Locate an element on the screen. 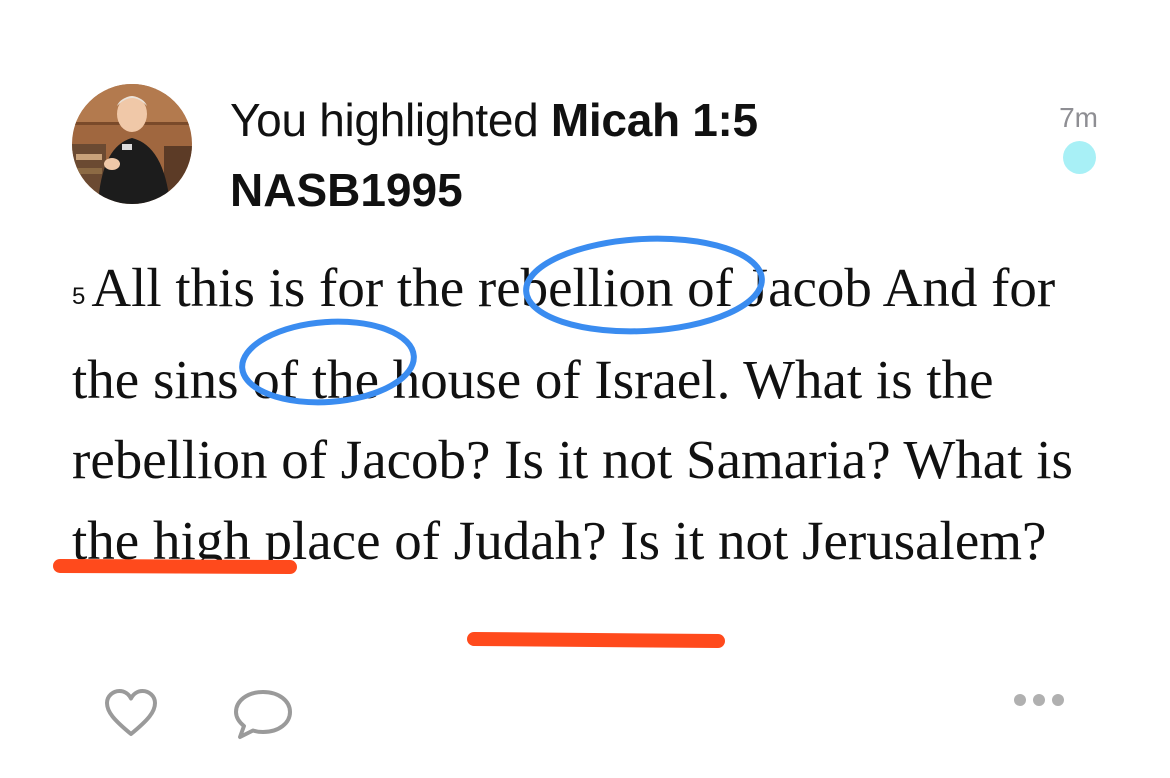 Image resolution: width=1170 pixels, height=778 pixels. underline-annotation-jerusalem is located at coordinates (596, 640).